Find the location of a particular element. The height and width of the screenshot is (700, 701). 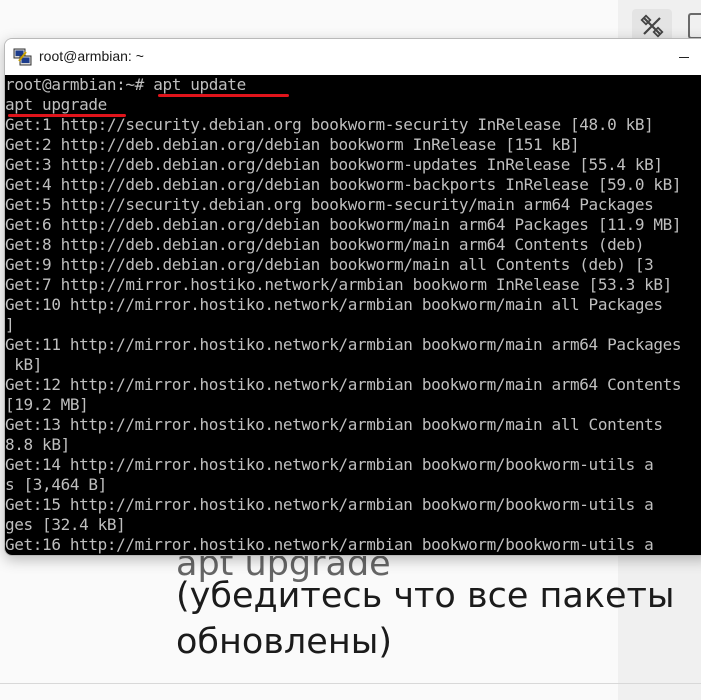

terminal-line: apt upgrade is located at coordinates (56, 104).